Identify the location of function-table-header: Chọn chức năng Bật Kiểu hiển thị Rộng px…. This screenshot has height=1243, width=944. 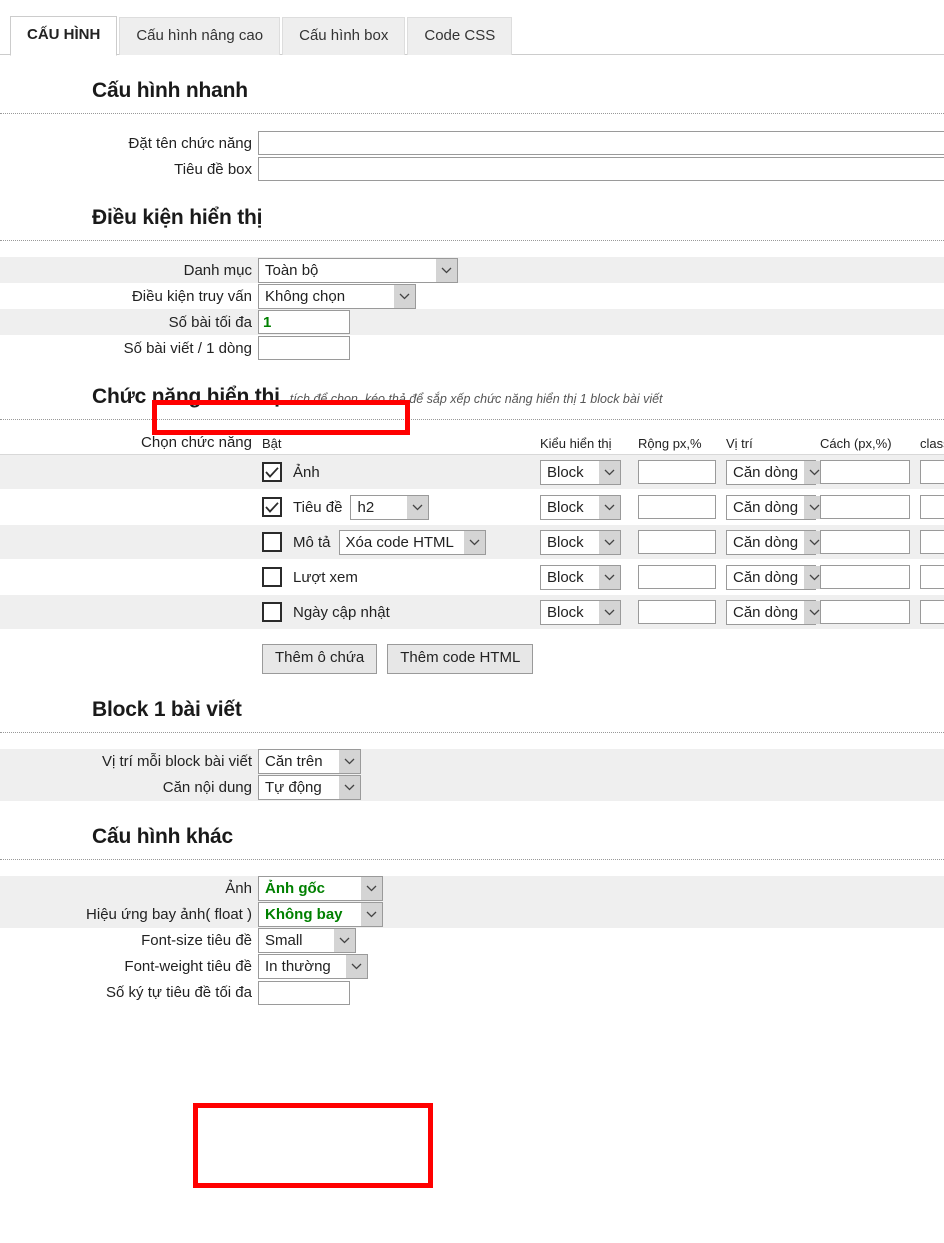
(472, 444).